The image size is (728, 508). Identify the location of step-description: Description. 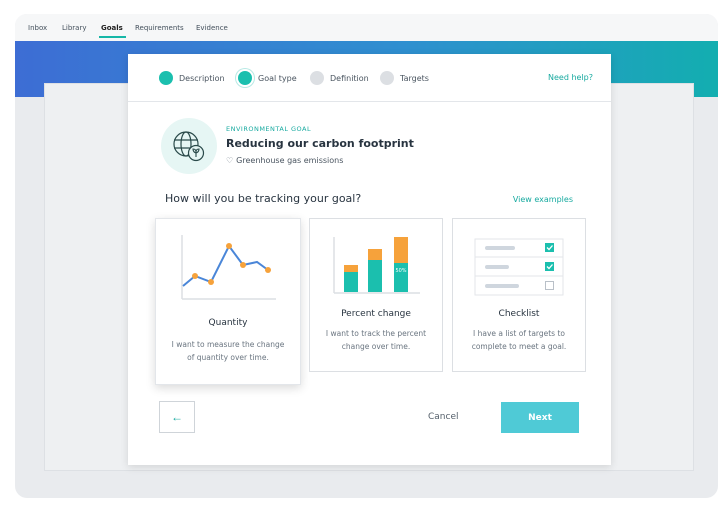
(192, 78).